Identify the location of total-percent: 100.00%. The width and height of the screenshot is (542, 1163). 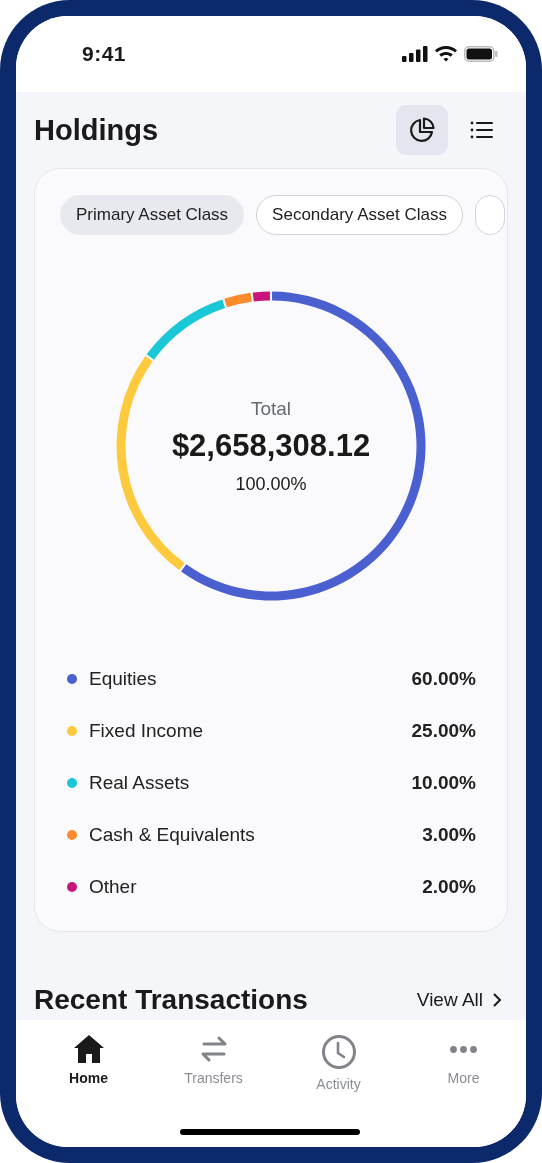
(271, 484).